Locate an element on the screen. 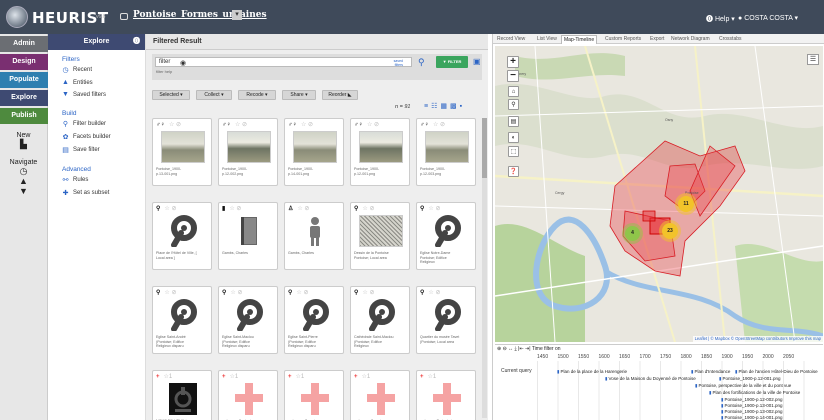 This screenshot has width=824, height=420. layers-icon: ☰ is located at coordinates (813, 59).